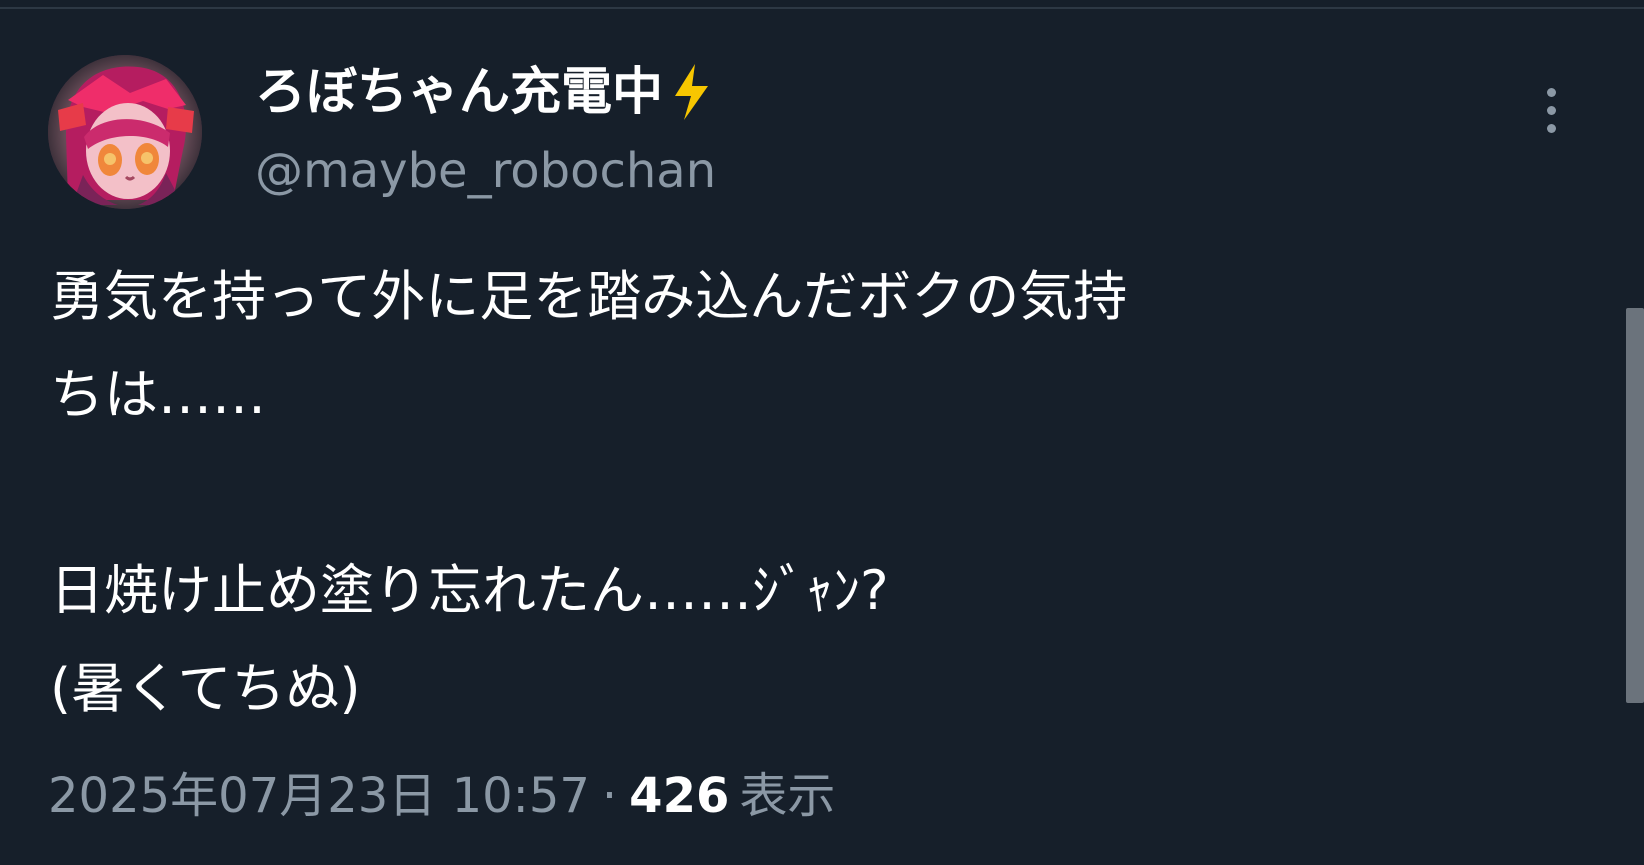 The height and width of the screenshot is (865, 1644). Describe the element at coordinates (1551, 118) in the screenshot. I see `more-options-button` at that location.